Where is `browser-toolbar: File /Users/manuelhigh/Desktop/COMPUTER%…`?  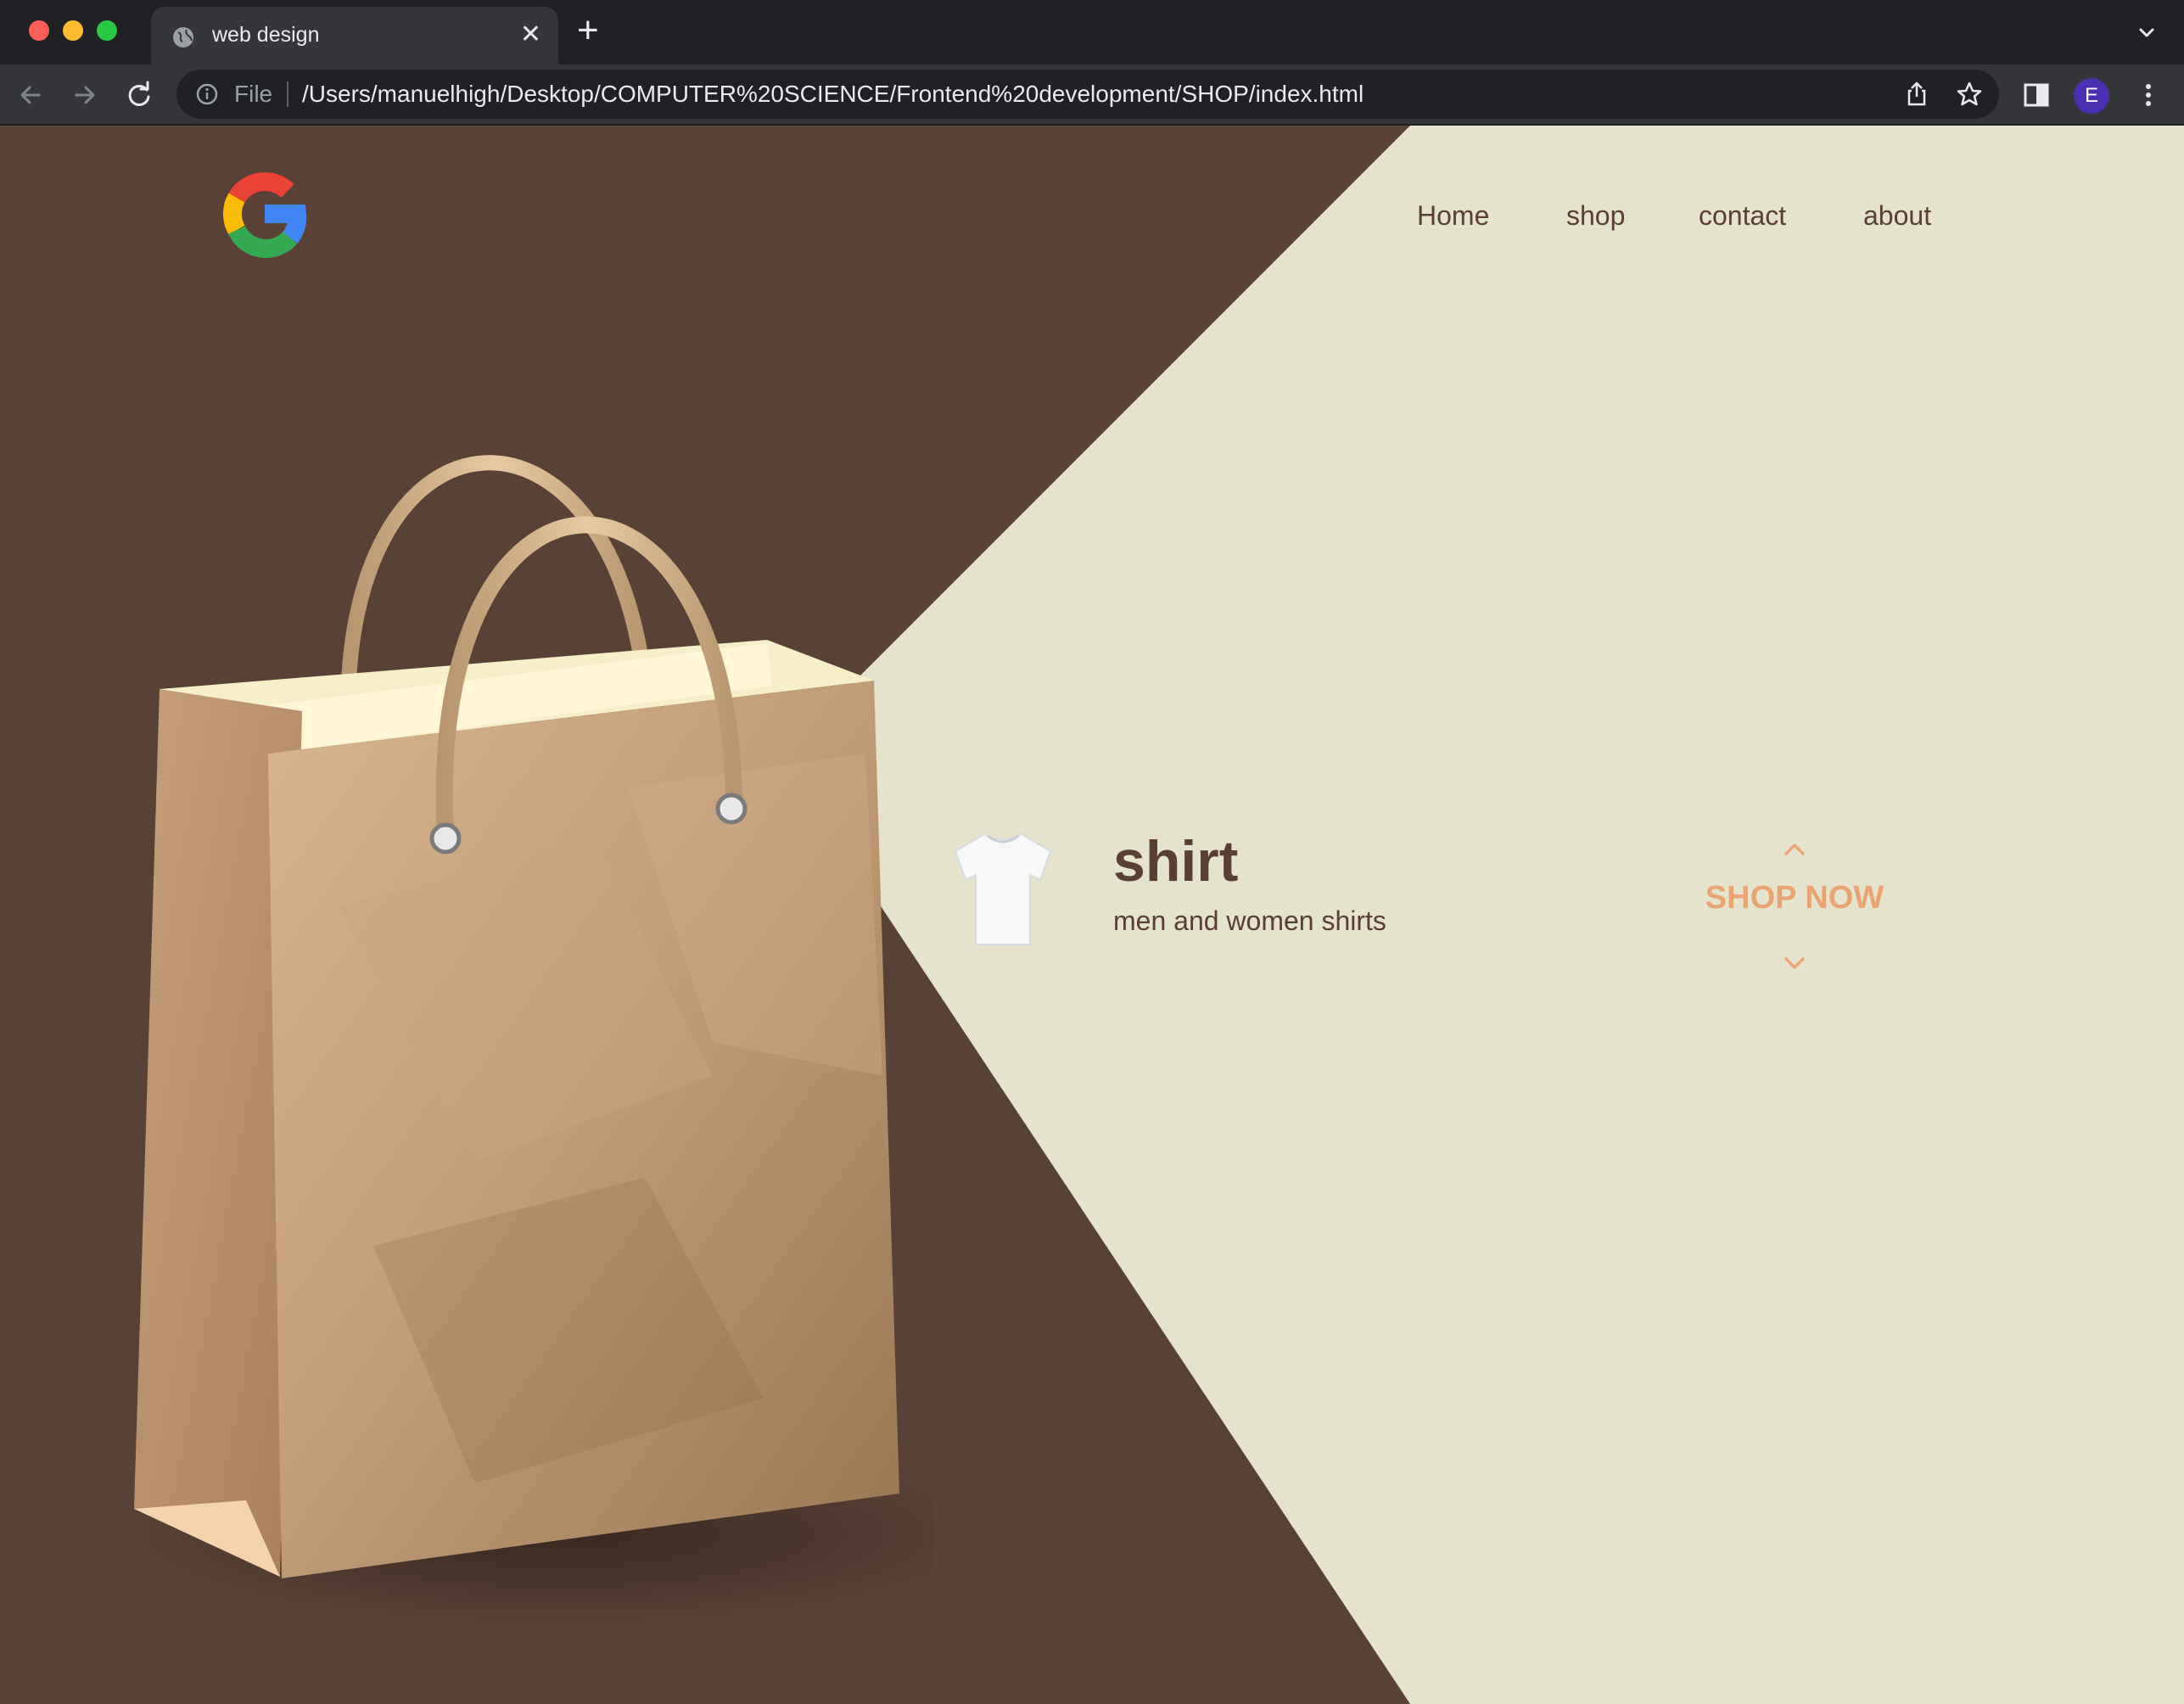
browser-toolbar: File /Users/manuelhigh/Desktop/COMPUTER%… is located at coordinates (1092, 95).